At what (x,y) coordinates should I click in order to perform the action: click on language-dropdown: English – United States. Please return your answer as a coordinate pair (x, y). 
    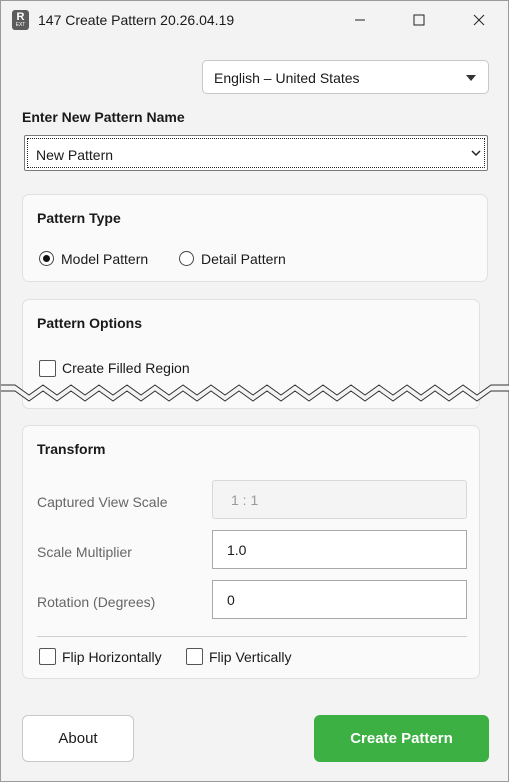
    Looking at the image, I should click on (345, 77).